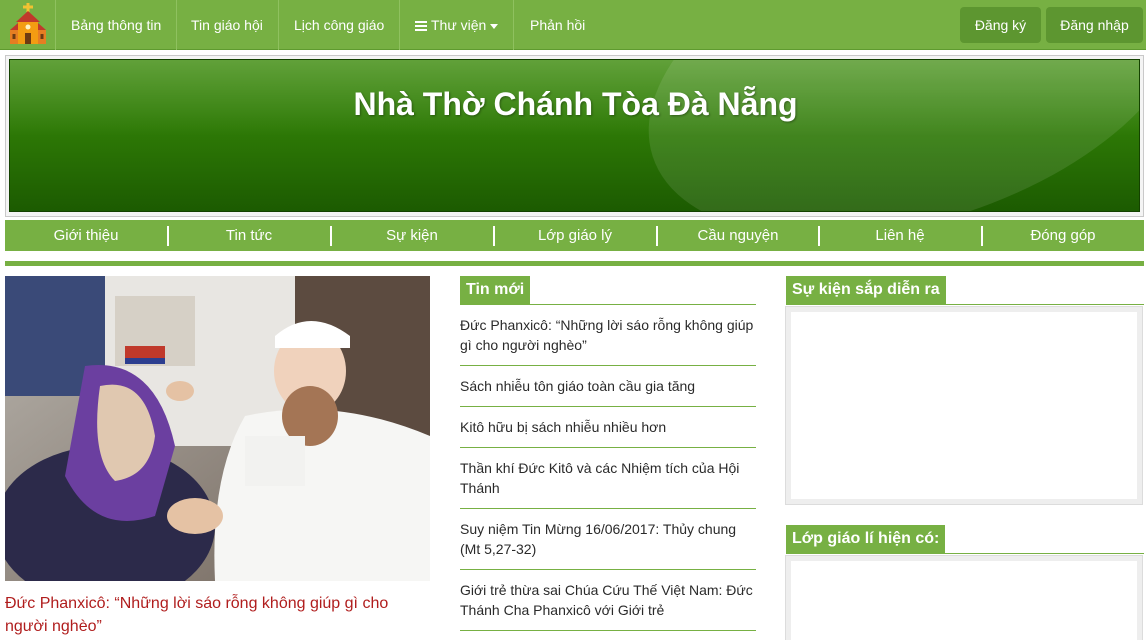  What do you see at coordinates (227, 25) in the screenshot?
I see `nav-tin-giao-hoi: Tin giáo hội` at bounding box center [227, 25].